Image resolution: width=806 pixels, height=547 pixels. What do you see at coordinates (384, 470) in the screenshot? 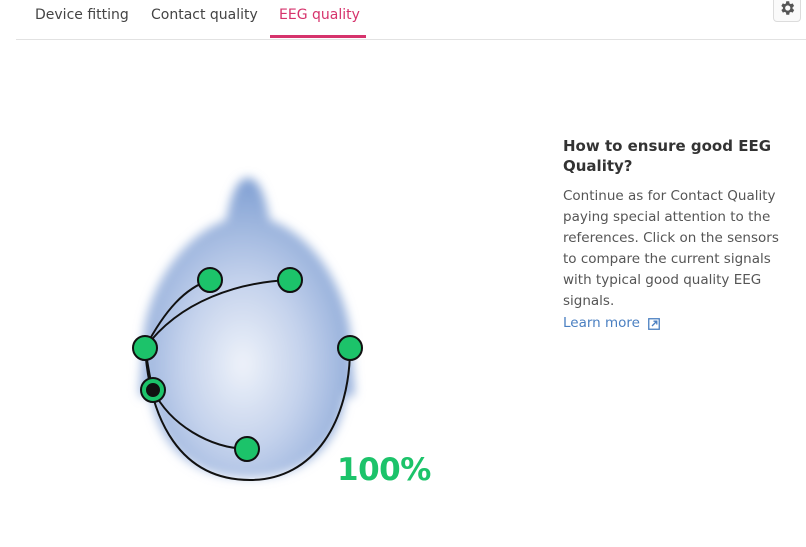
I see `eeg-quality-score: 100%` at bounding box center [384, 470].